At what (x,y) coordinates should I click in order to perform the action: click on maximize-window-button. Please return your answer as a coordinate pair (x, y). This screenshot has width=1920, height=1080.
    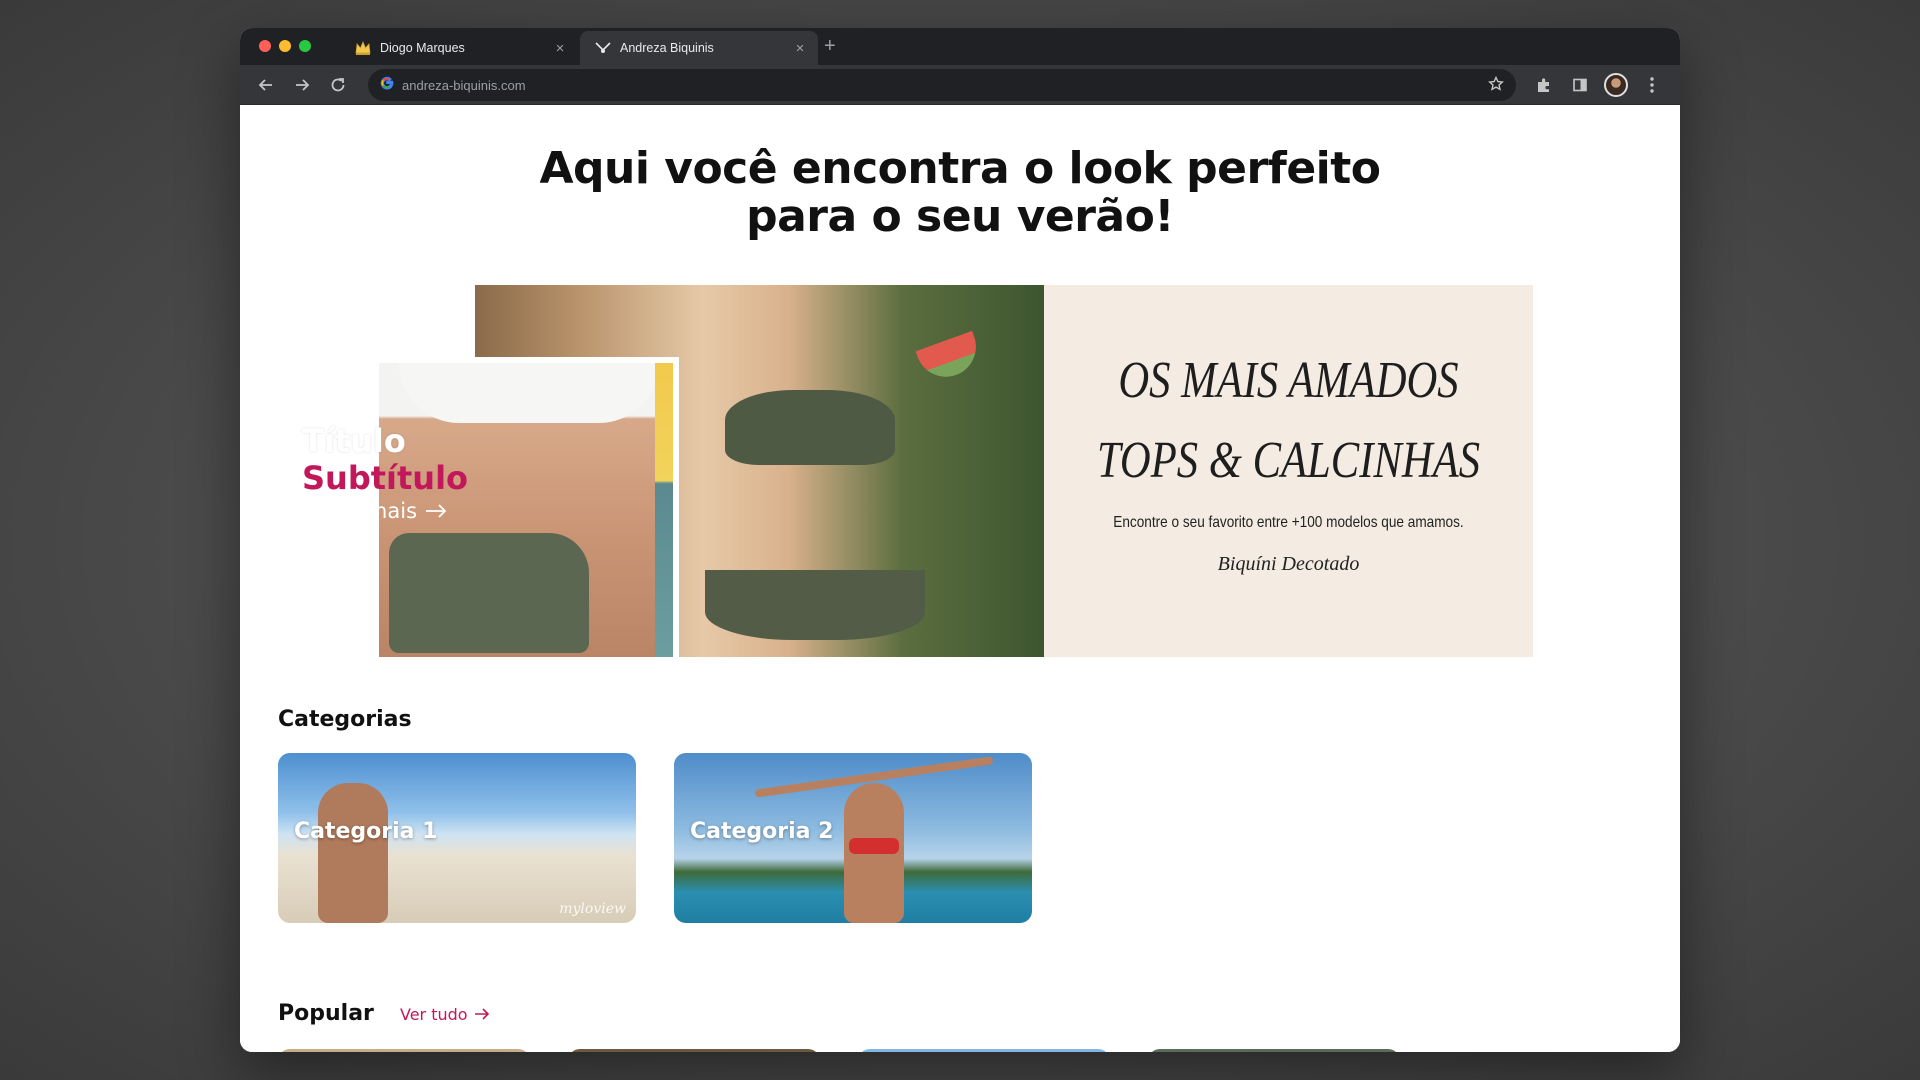
    Looking at the image, I should click on (305, 46).